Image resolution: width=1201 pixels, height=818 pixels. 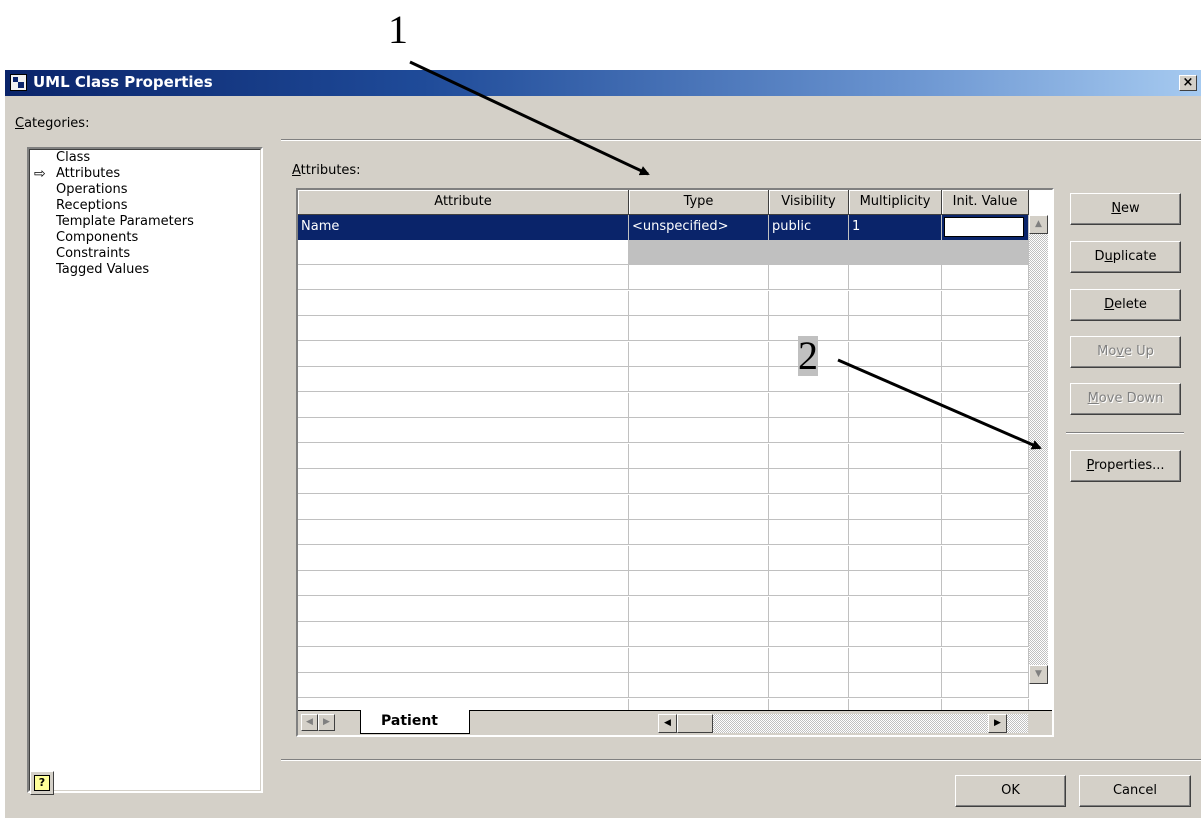 What do you see at coordinates (415, 722) in the screenshot?
I see `sheet-tab-patient: Patient` at bounding box center [415, 722].